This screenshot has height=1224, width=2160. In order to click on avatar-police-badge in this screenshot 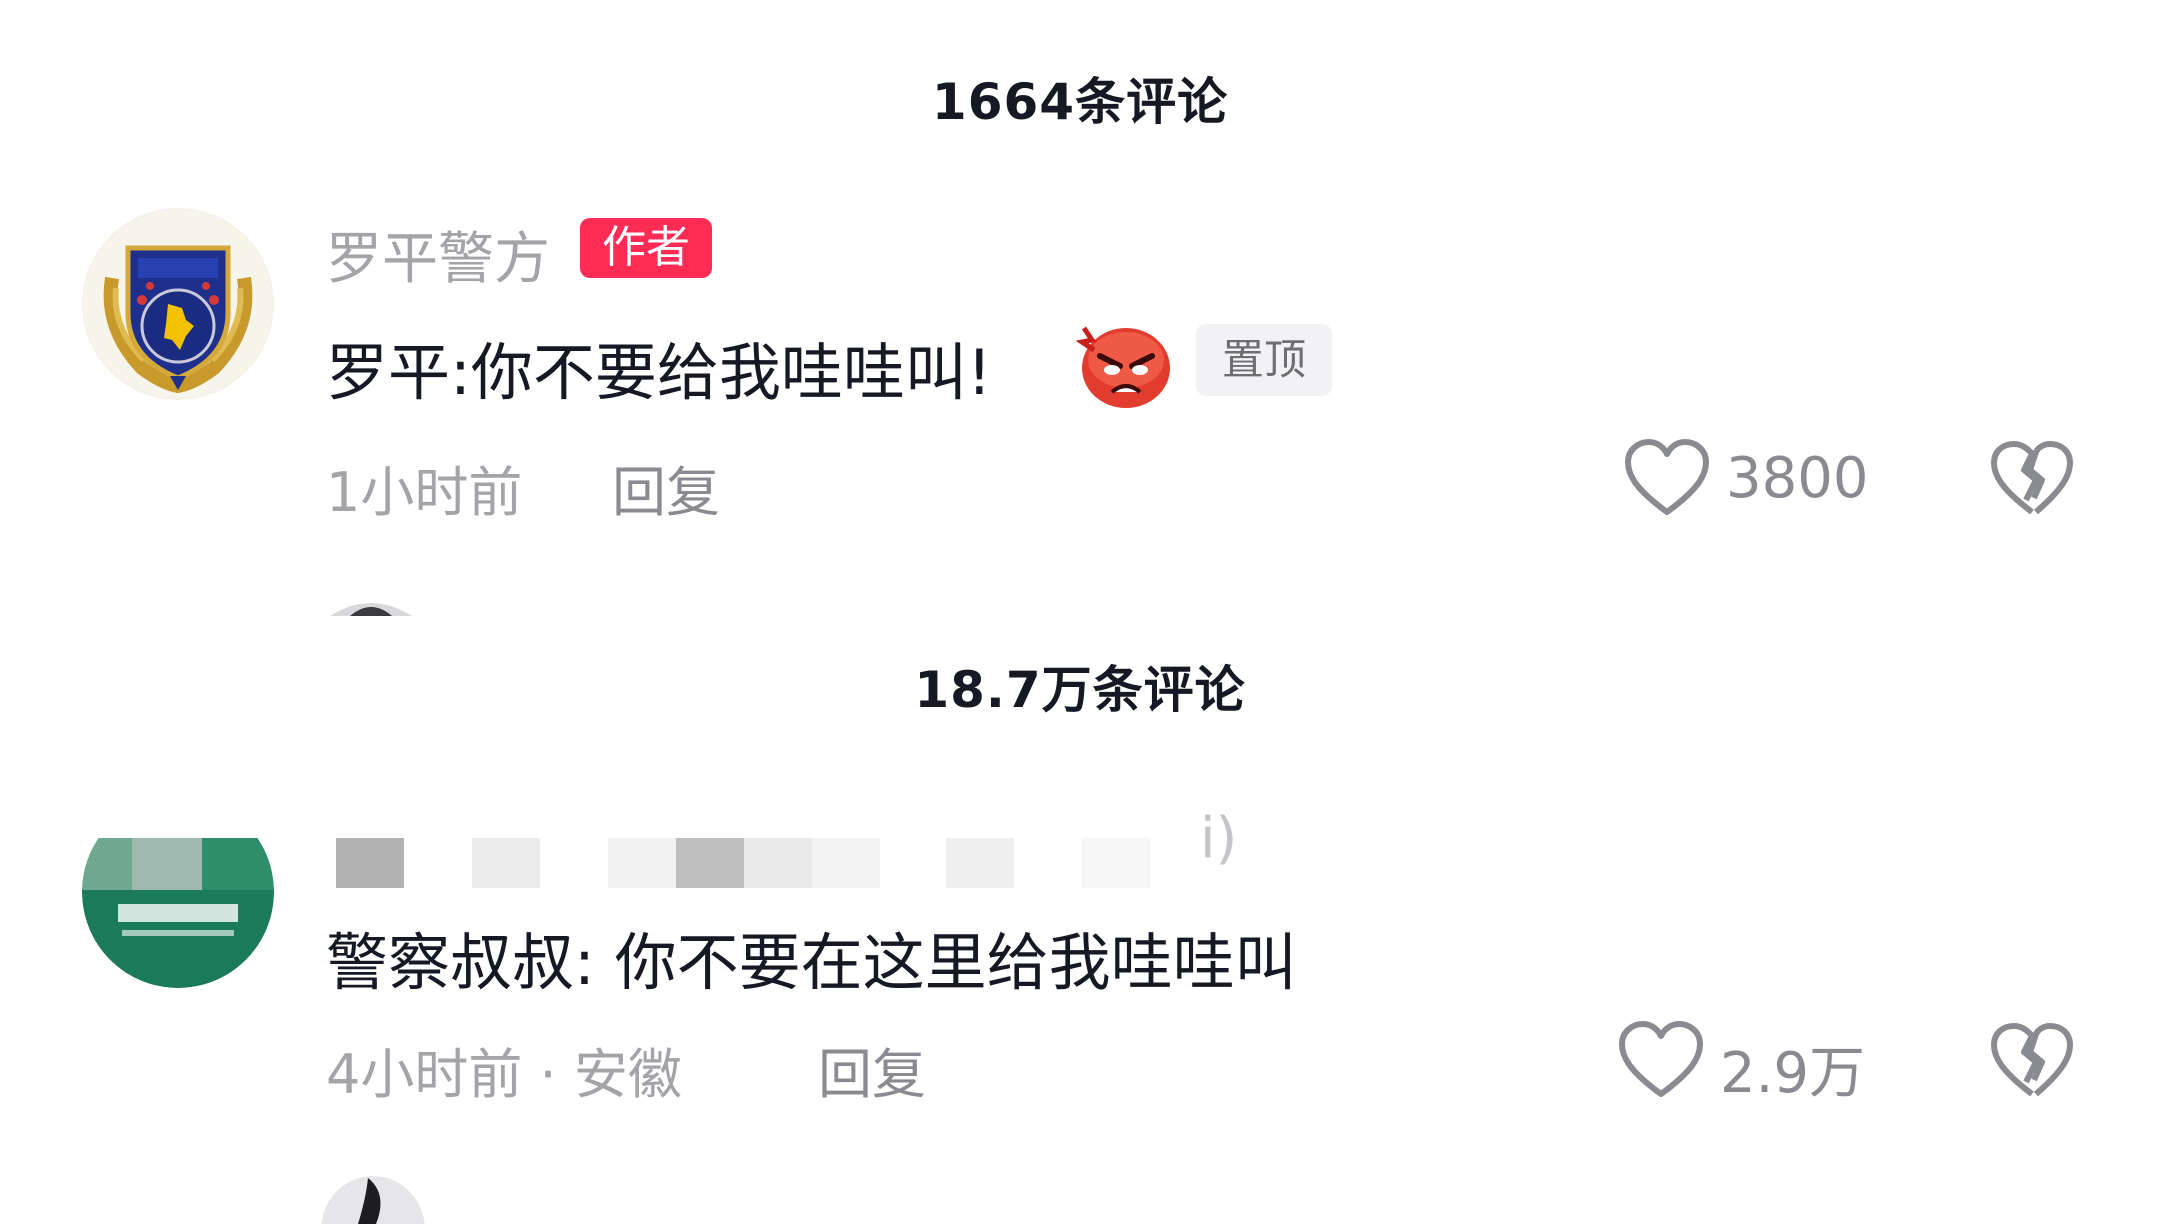, I will do `click(178, 304)`.